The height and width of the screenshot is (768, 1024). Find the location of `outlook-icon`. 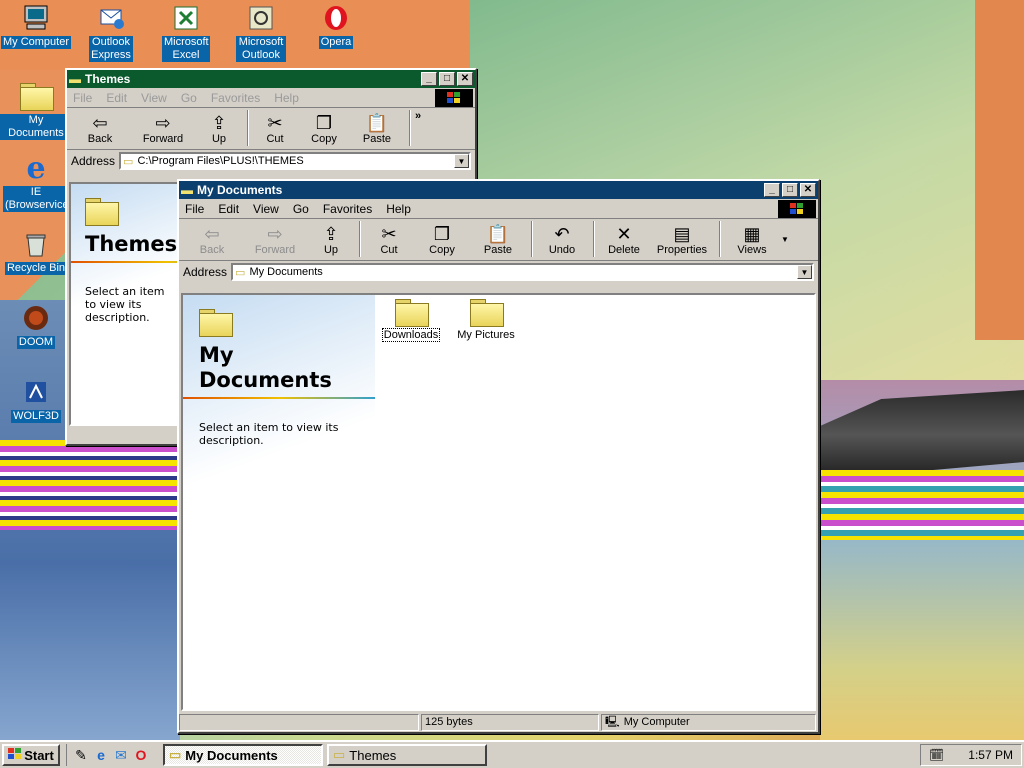

outlook-icon is located at coordinates (261, 18).